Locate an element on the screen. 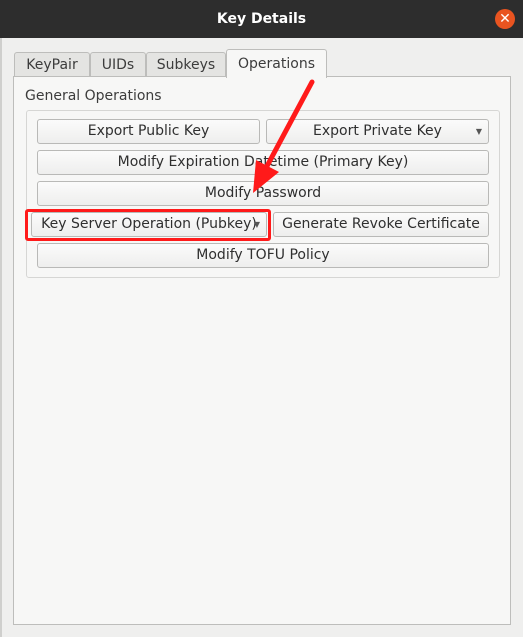  modify-tofu-policy-label: Modify TOFU Policy is located at coordinates (263, 255).